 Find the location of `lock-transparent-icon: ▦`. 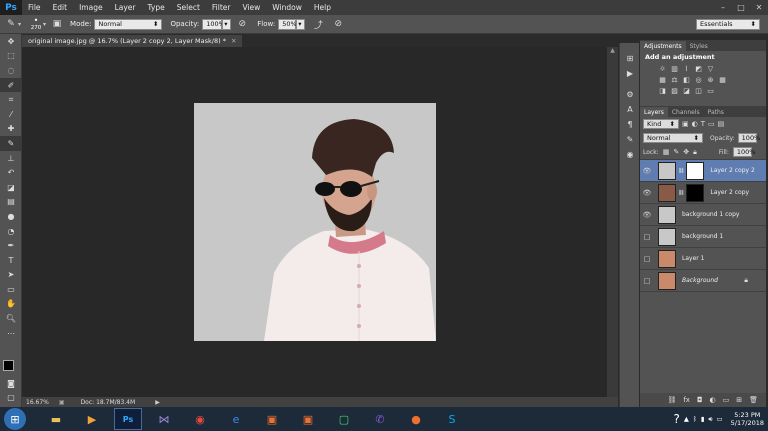

lock-transparent-icon: ▦ is located at coordinates (666, 152).